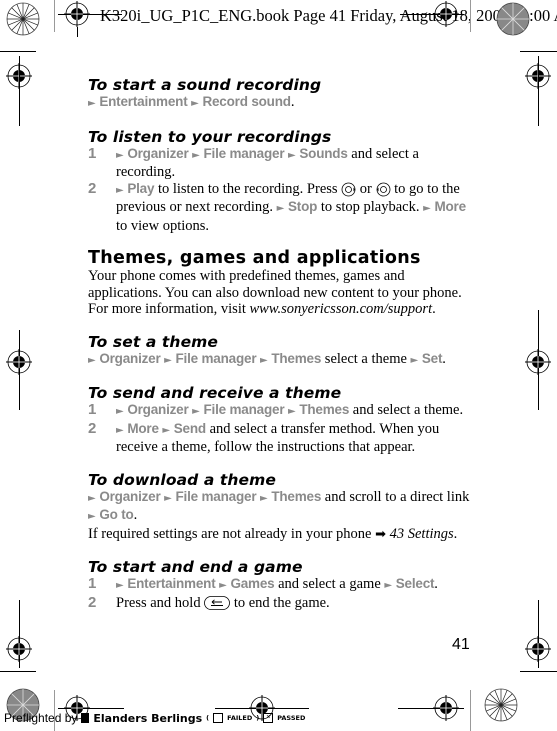 This screenshot has height=731, width=557. Describe the element at coordinates (323, 153) in the screenshot. I see `menu-item: Sounds` at that location.